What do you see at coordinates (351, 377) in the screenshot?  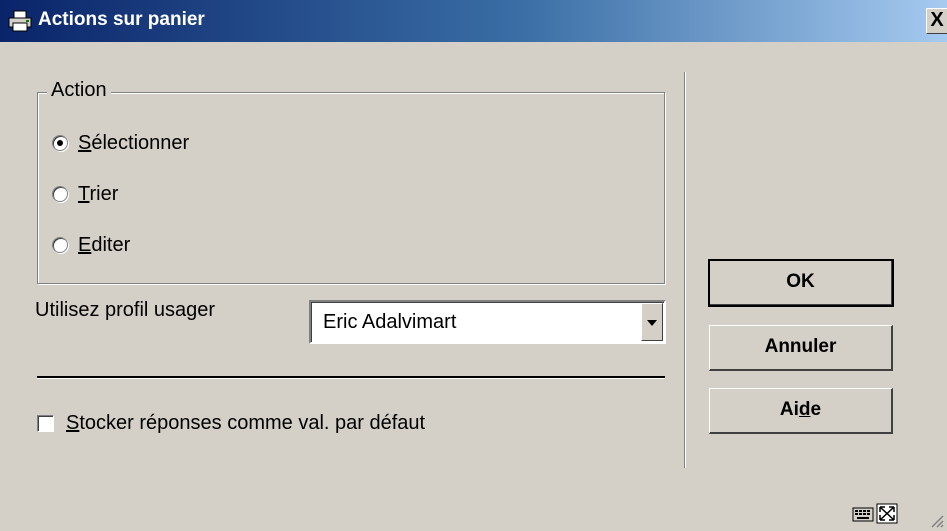 I see `horizontal-divider` at bounding box center [351, 377].